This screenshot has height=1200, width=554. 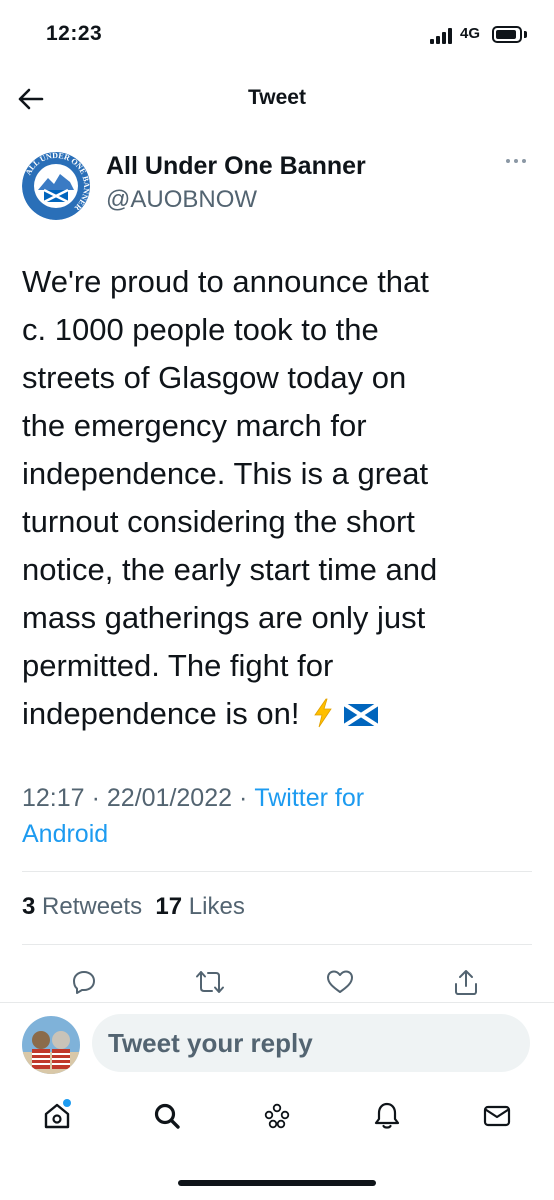 I want to click on spaces-icon, so click(x=277, y=1116).